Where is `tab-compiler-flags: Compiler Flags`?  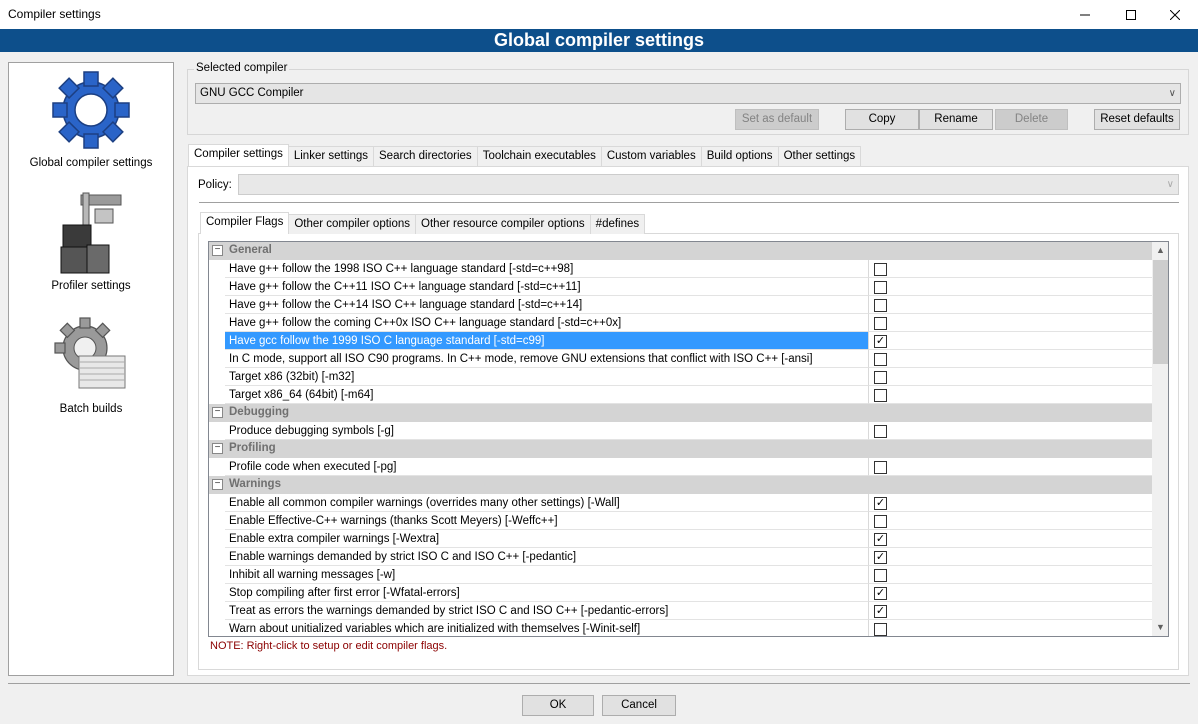 tab-compiler-flags: Compiler Flags is located at coordinates (245, 223).